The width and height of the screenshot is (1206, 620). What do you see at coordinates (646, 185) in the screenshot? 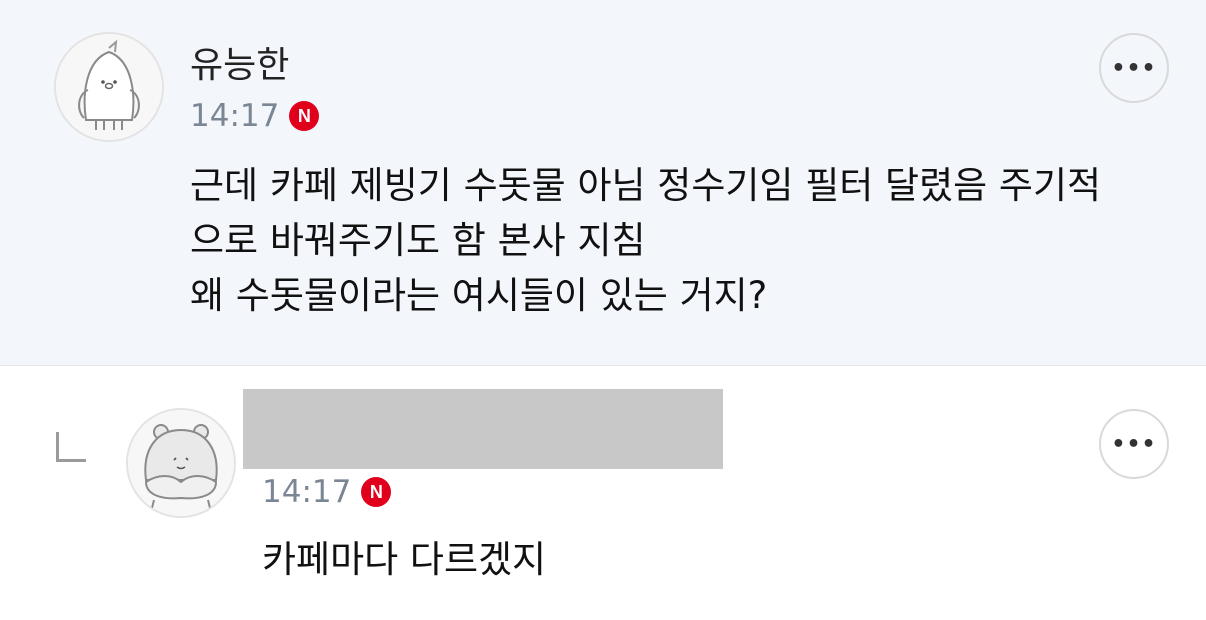
I see `comment-body-line: 근데 카페 제빙기 수돗물 아님 정수기임 필터 달렸음 주기적` at bounding box center [646, 185].